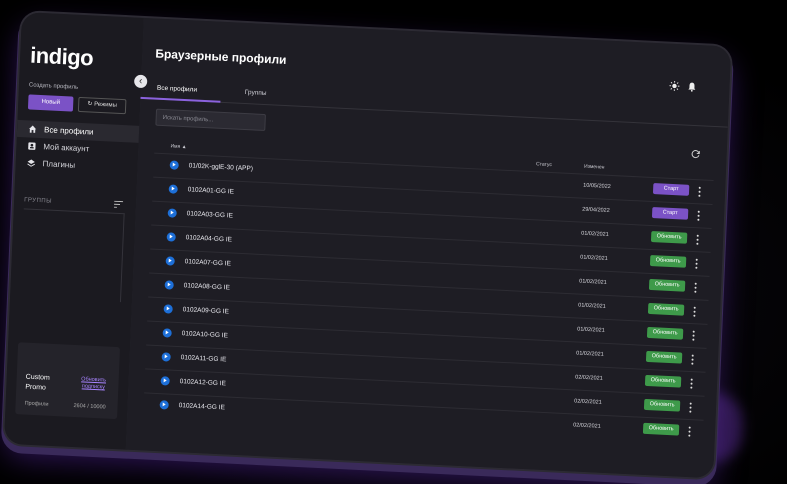 This screenshot has height=484, width=787. I want to click on tab-underline, so click(180, 99).